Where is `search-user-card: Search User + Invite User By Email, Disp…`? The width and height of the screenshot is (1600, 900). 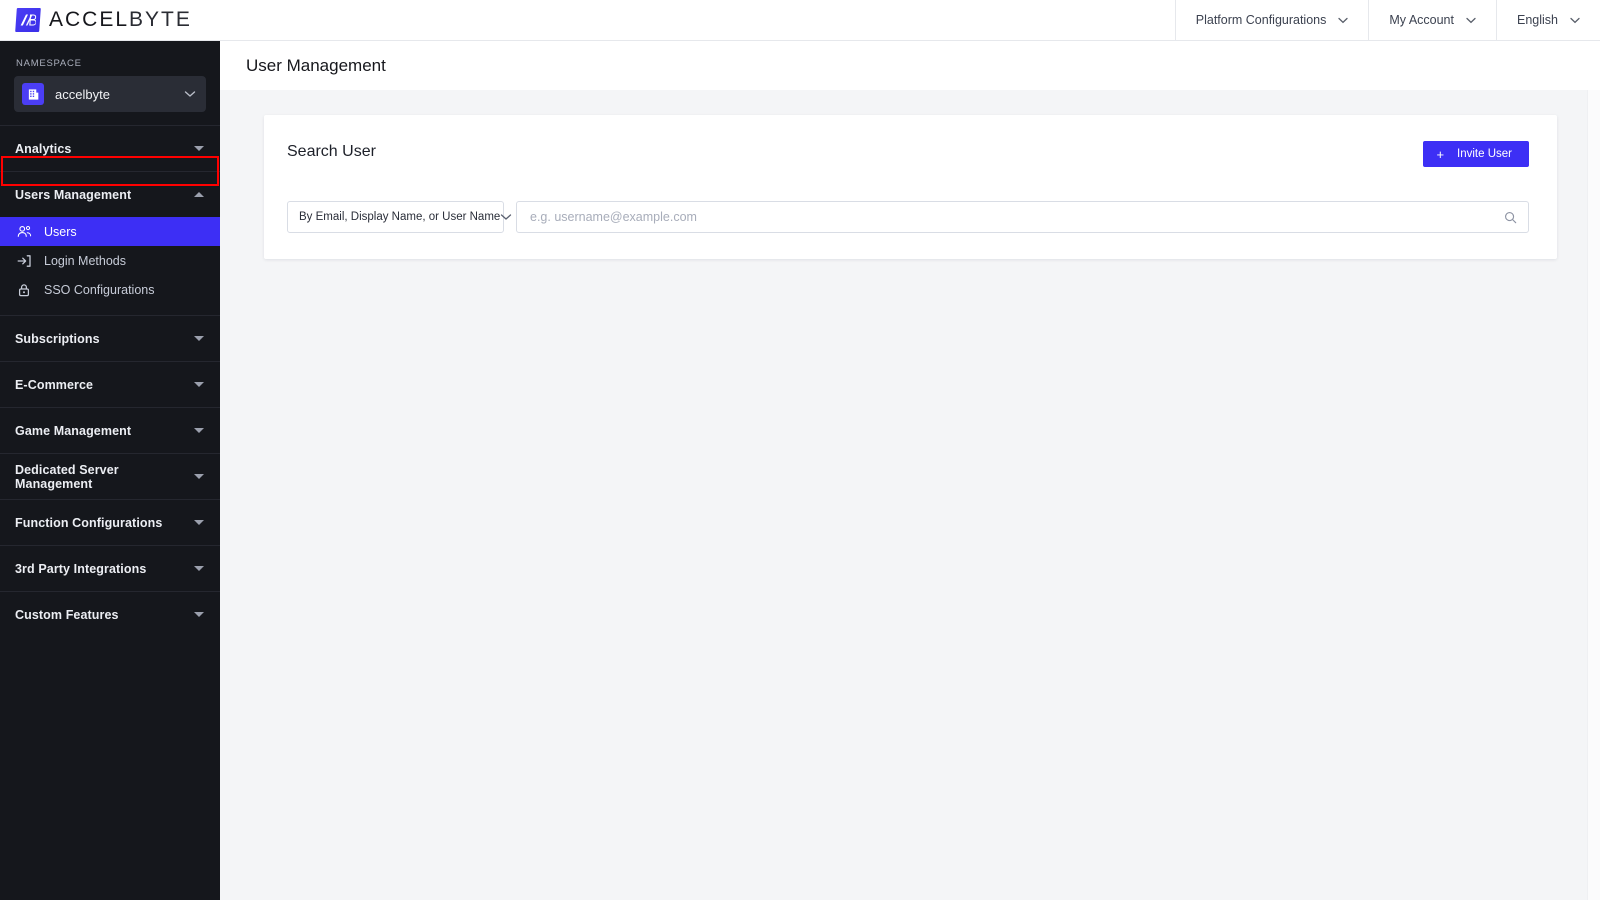 search-user-card: Search User + Invite User By Email, Disp… is located at coordinates (910, 187).